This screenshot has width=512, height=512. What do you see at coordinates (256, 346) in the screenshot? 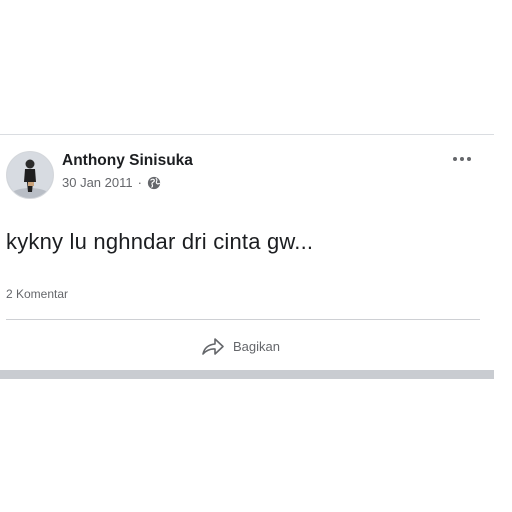
I see `share-label: Bagikan` at bounding box center [256, 346].